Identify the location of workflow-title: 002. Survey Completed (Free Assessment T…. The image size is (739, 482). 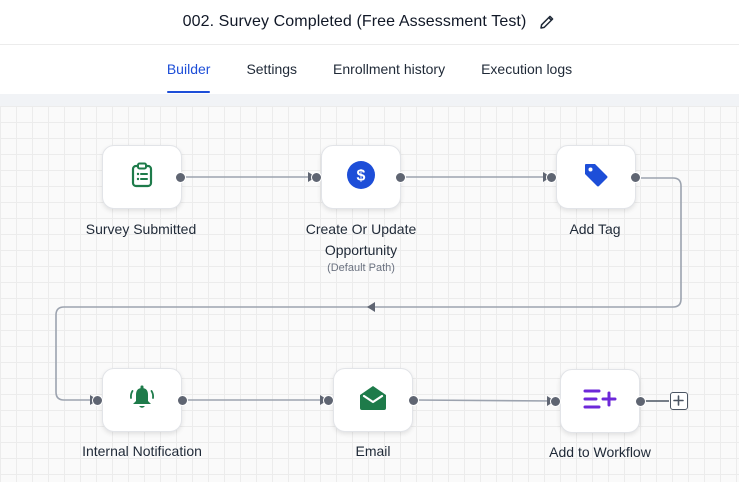
(354, 21).